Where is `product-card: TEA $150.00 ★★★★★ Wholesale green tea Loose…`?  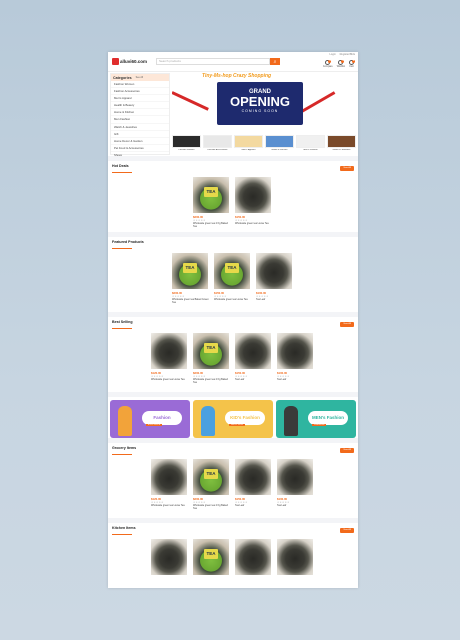
product-card: TEA $150.00 ★★★★★ Wholesale green tea Loose… is located at coordinates (233, 278).